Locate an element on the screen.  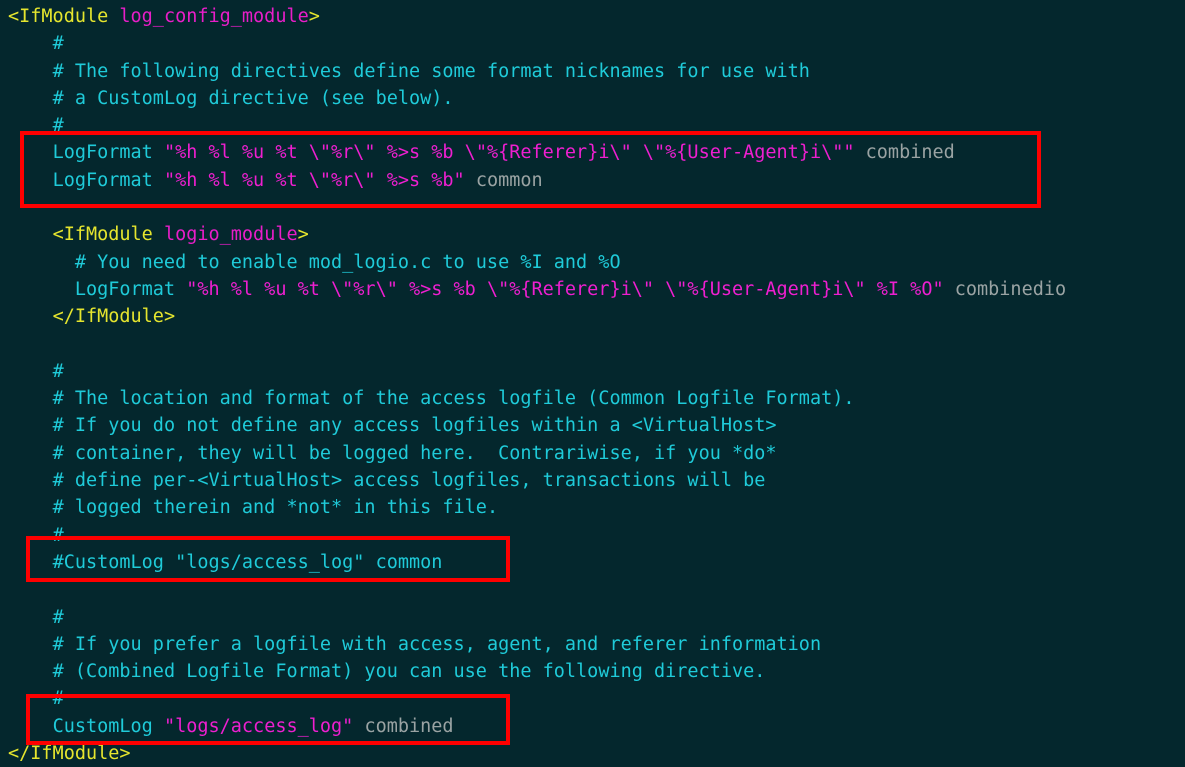
code-line: #CustomLog "logs/access_log" common is located at coordinates (592, 562).